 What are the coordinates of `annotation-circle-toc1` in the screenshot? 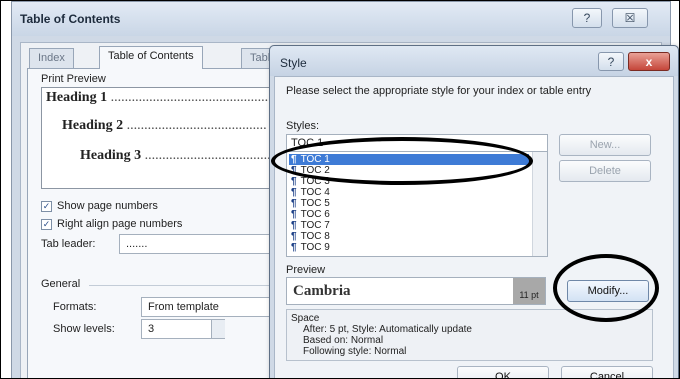 It's located at (402, 161).